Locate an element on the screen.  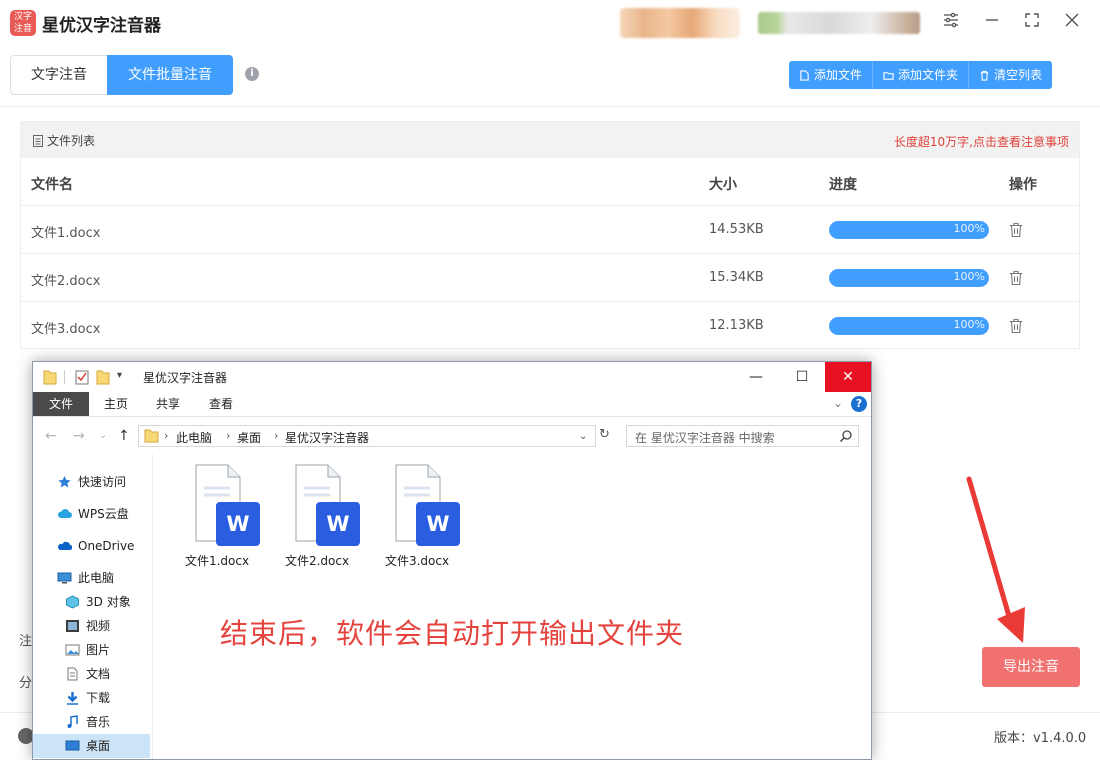
file-size: 15.34KB is located at coordinates (736, 277).